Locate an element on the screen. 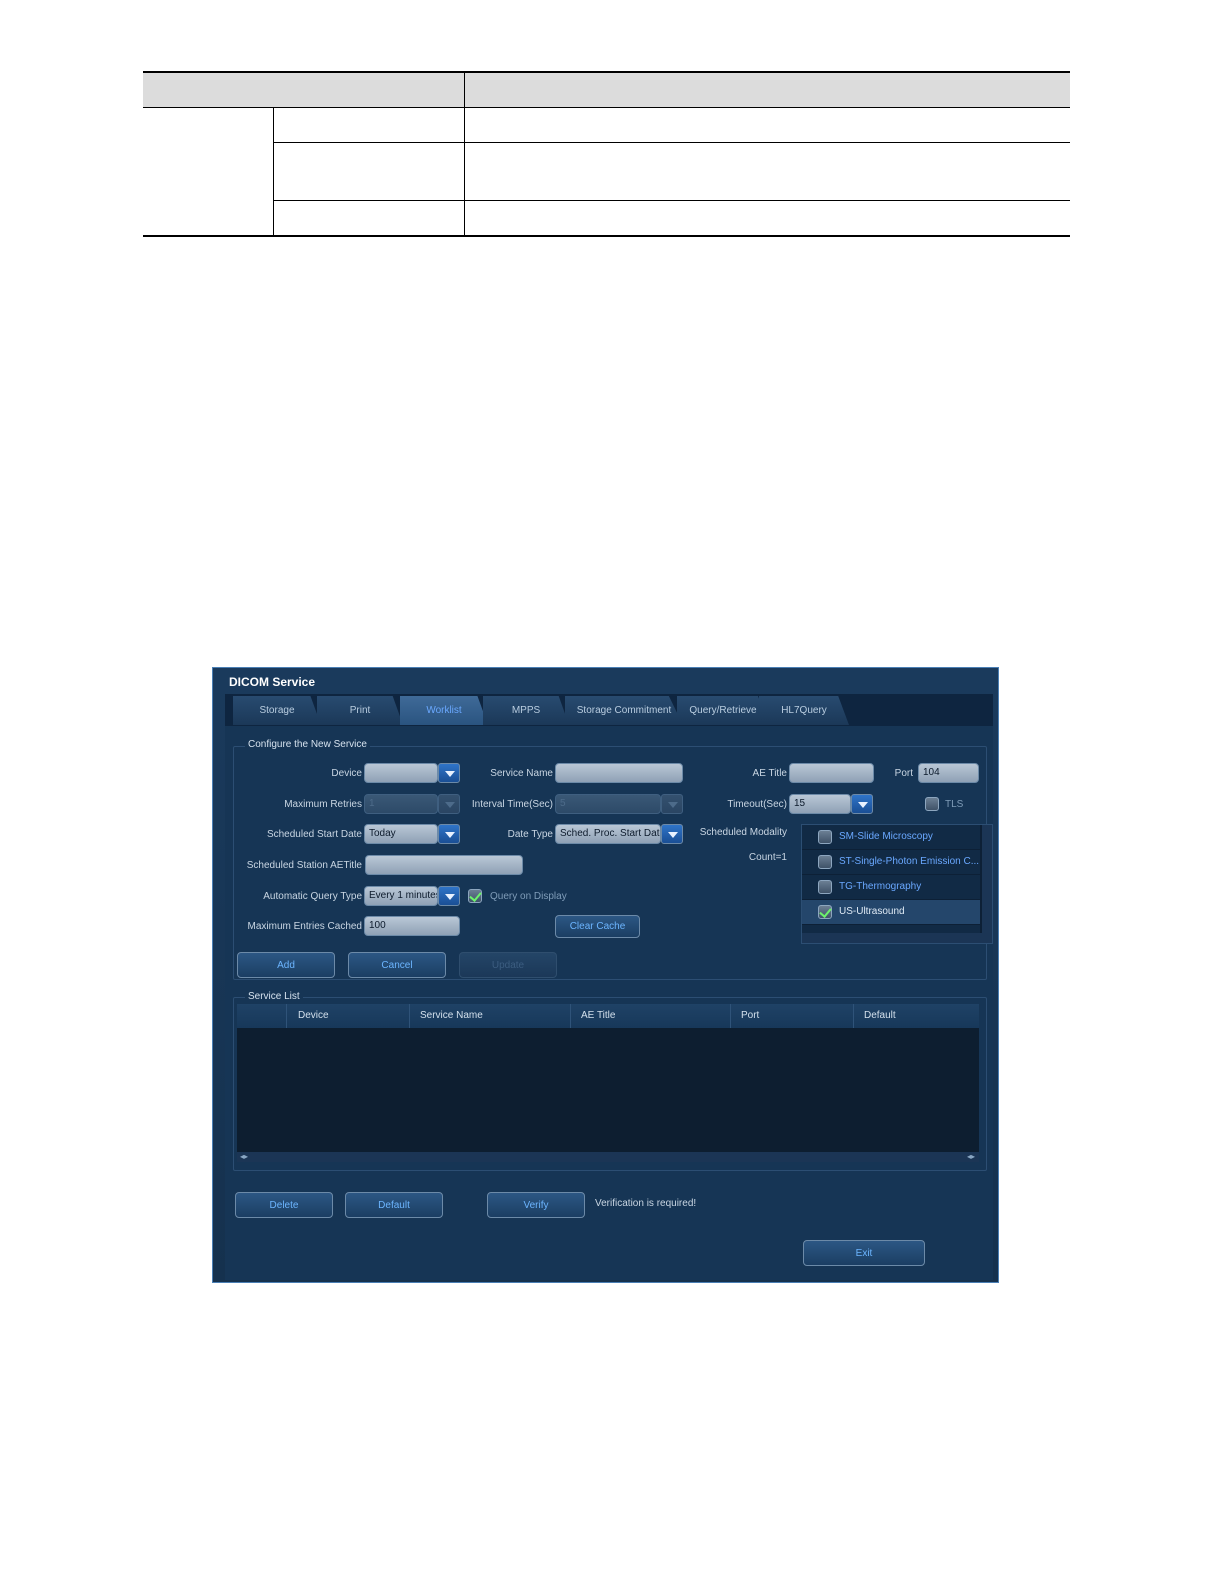 The height and width of the screenshot is (1584, 1224). tls-checkbox is located at coordinates (932, 804).